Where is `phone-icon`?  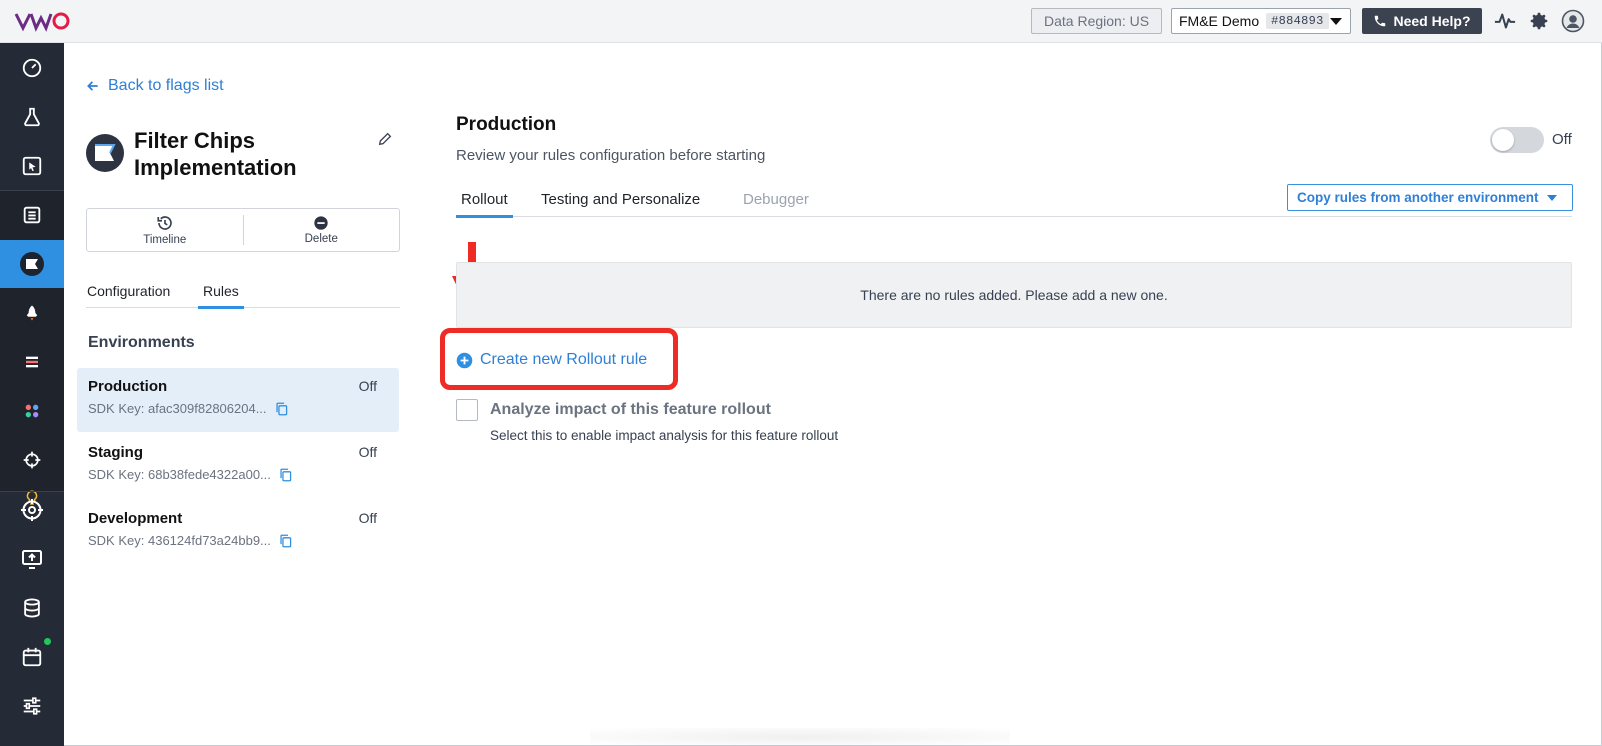
phone-icon is located at coordinates (1380, 21).